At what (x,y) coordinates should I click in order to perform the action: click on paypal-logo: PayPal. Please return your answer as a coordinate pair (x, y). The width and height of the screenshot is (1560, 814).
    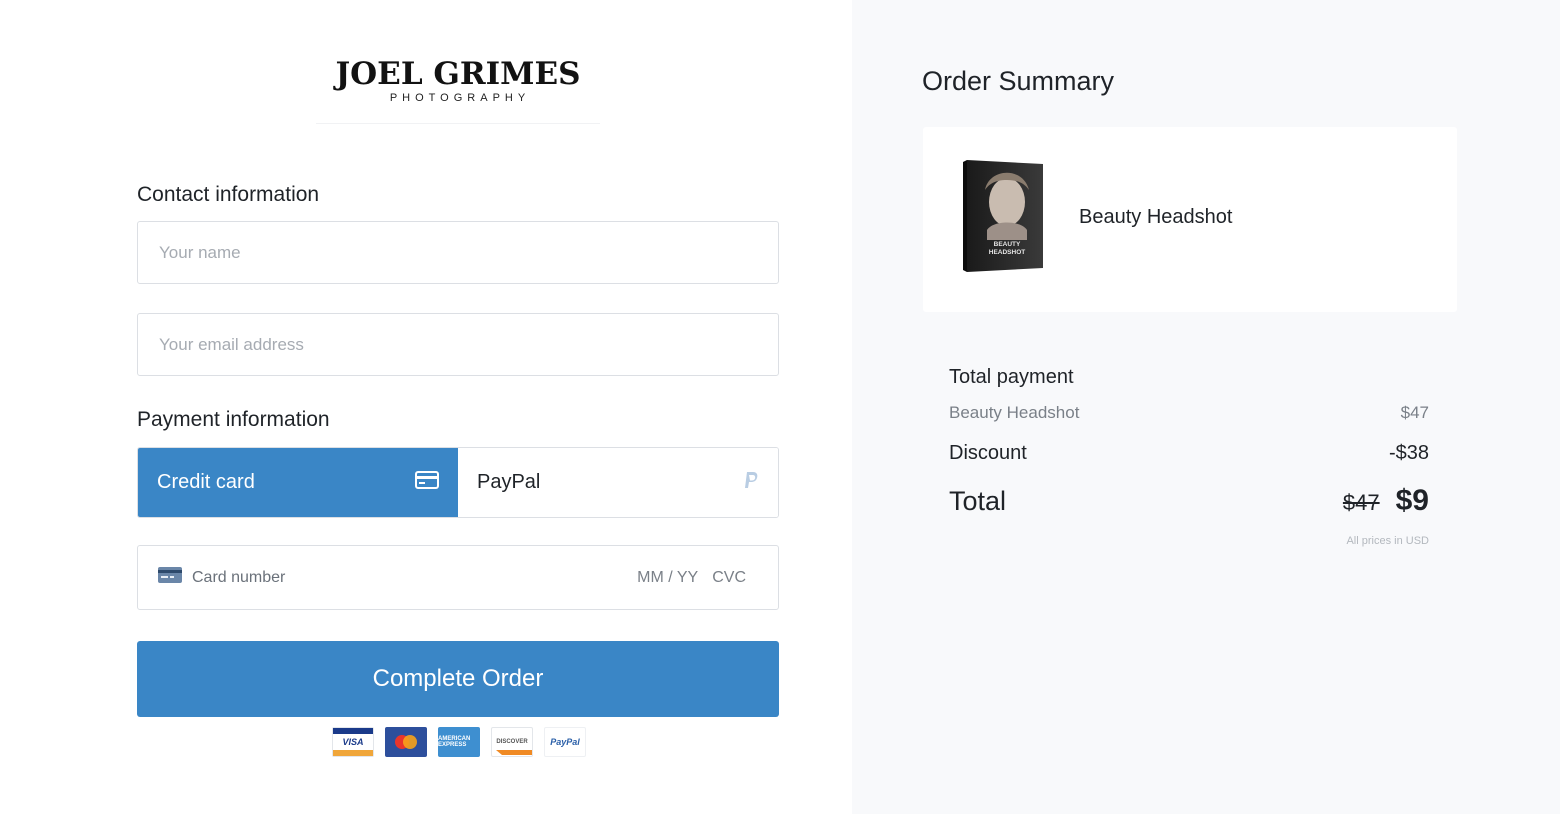
    Looking at the image, I should click on (565, 742).